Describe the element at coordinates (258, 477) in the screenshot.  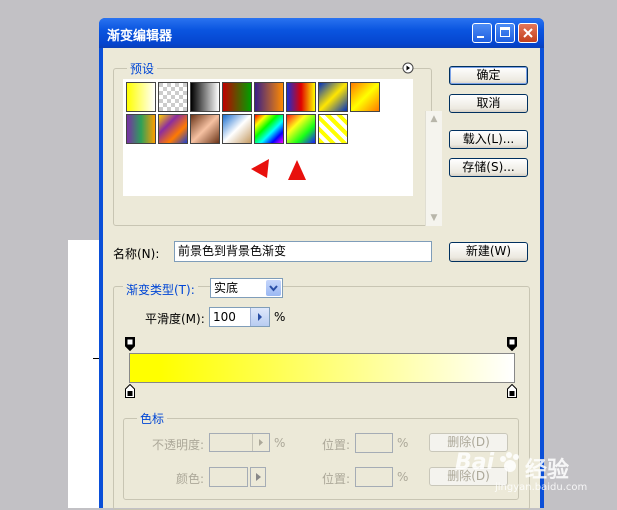
I see `color-menu-arrow-icon` at that location.